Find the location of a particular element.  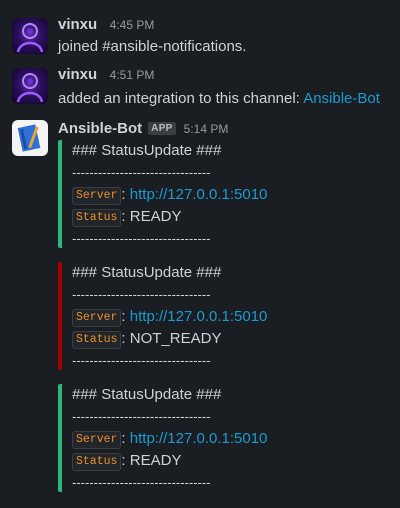

notebook-icon is located at coordinates (30, 138).